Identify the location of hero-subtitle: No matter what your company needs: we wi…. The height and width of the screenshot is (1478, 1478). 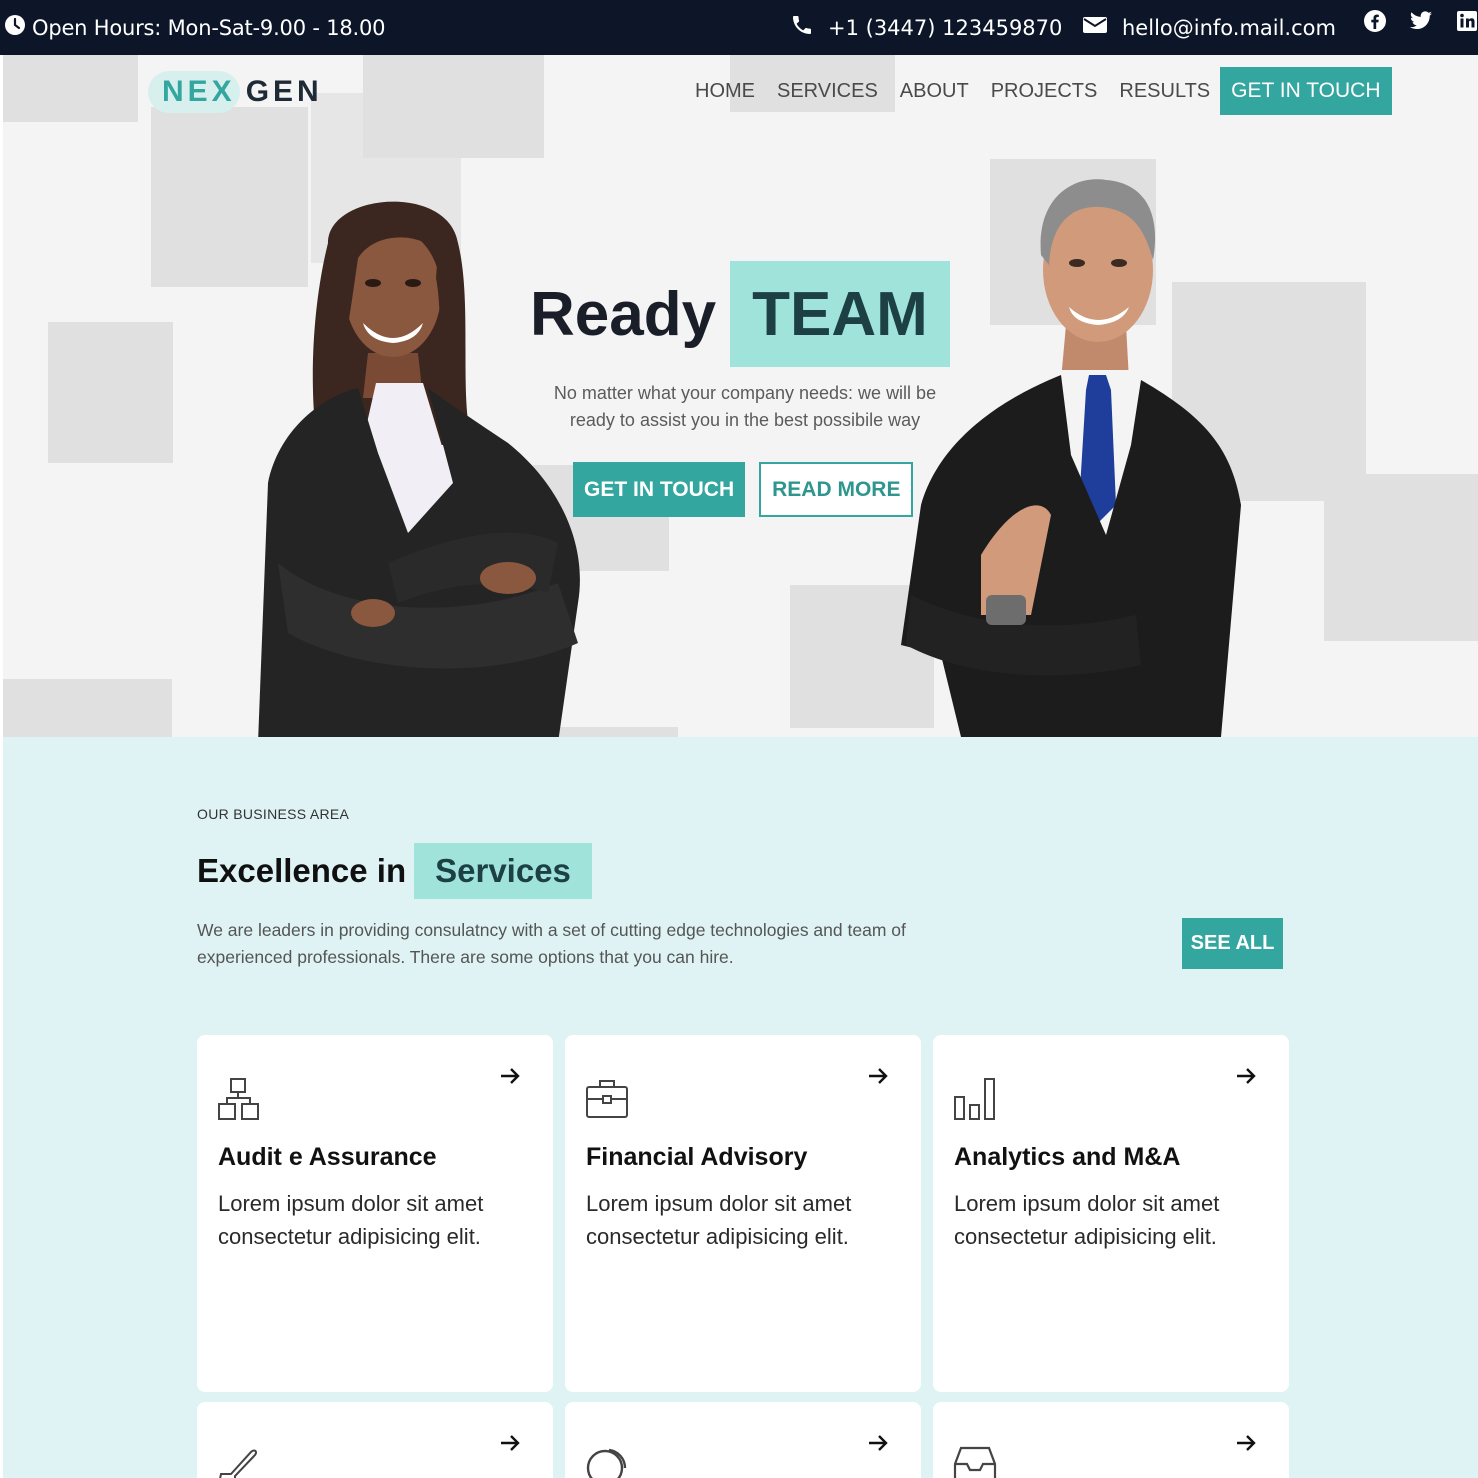
(745, 406).